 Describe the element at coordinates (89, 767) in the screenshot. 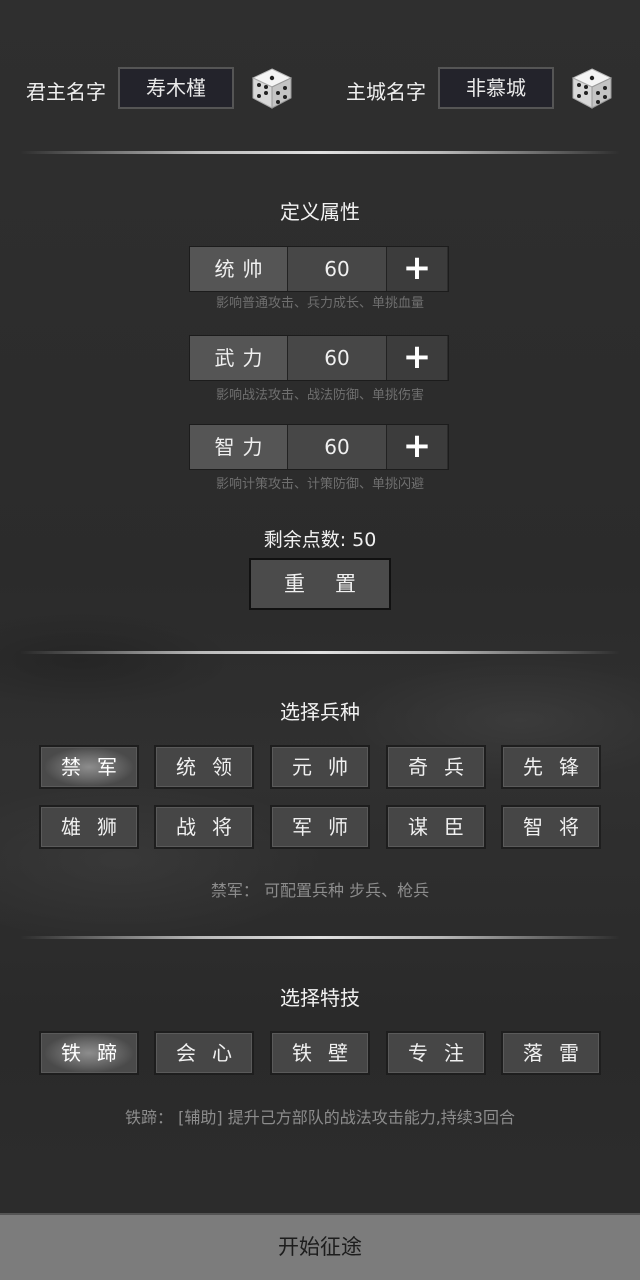

I see `troop-option: 禁军` at that location.